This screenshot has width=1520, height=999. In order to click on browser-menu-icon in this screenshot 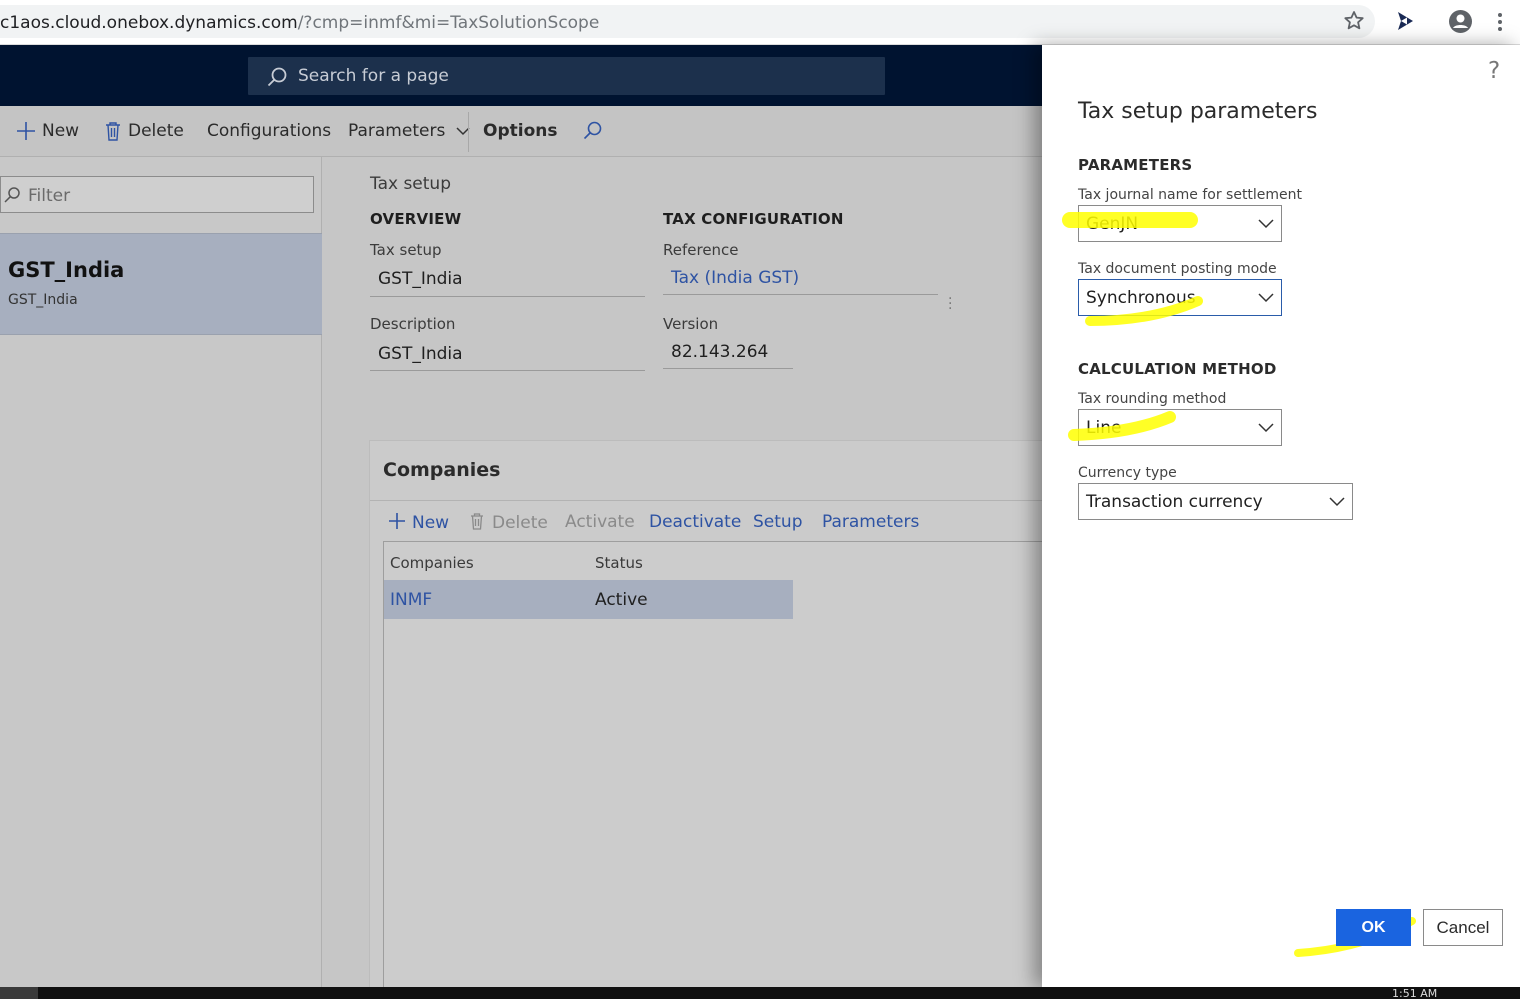, I will do `click(1500, 22)`.